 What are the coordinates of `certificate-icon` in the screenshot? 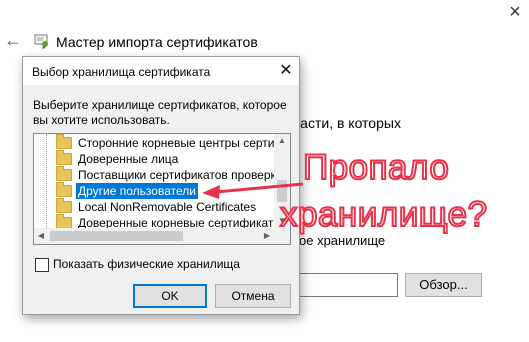 It's located at (41, 41).